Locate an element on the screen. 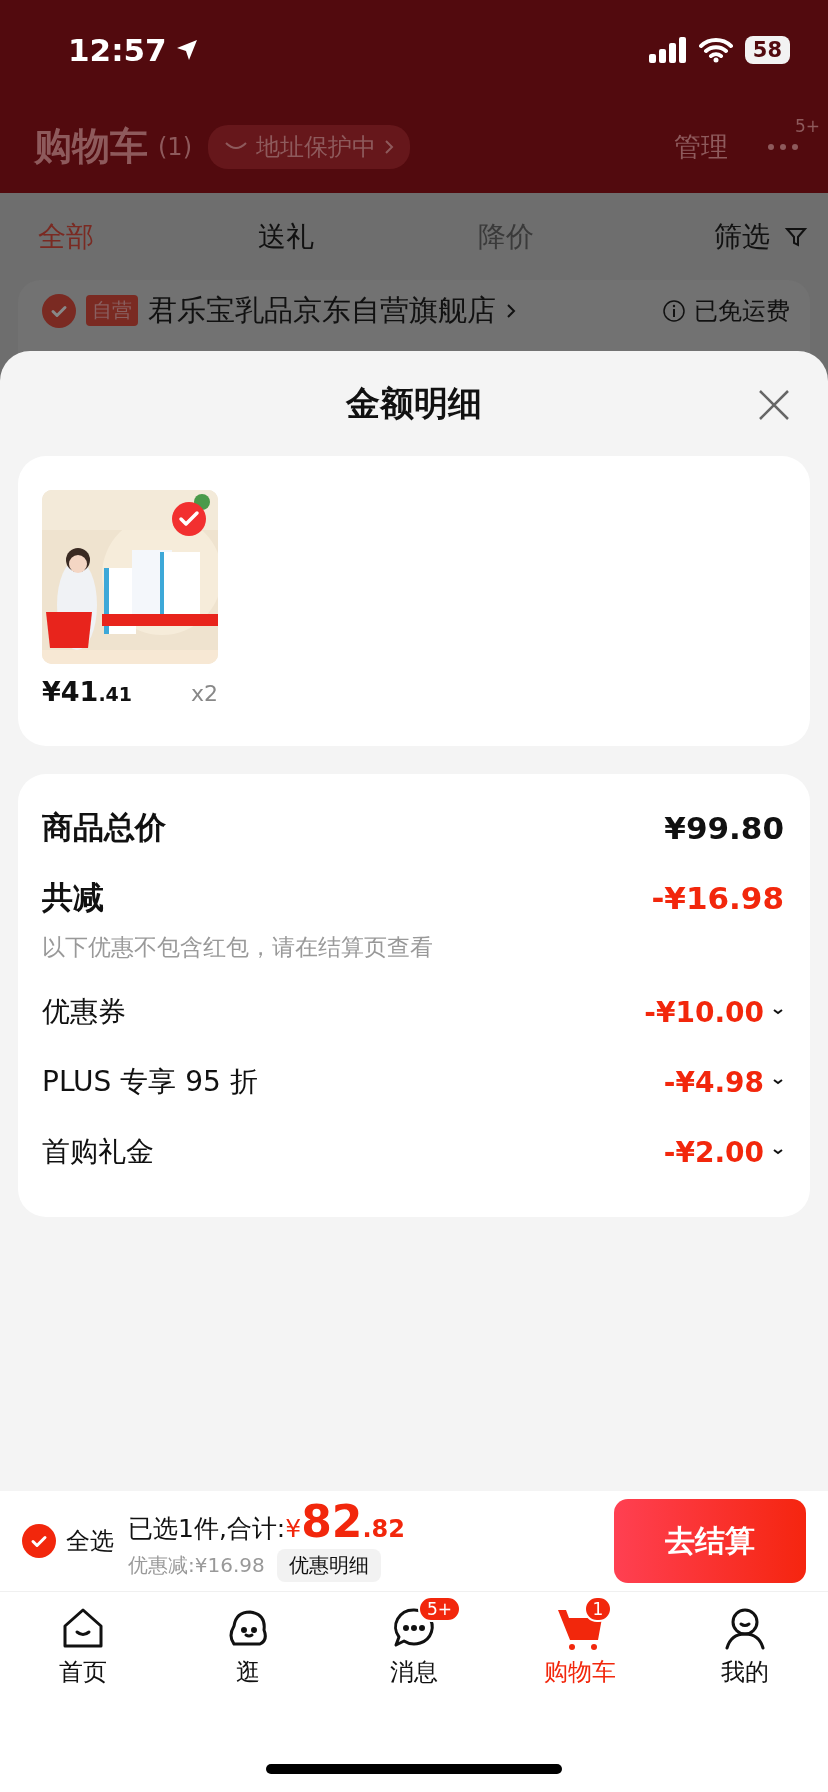 The height and width of the screenshot is (1792, 828). self-operated-tag: 自营 is located at coordinates (112, 310).